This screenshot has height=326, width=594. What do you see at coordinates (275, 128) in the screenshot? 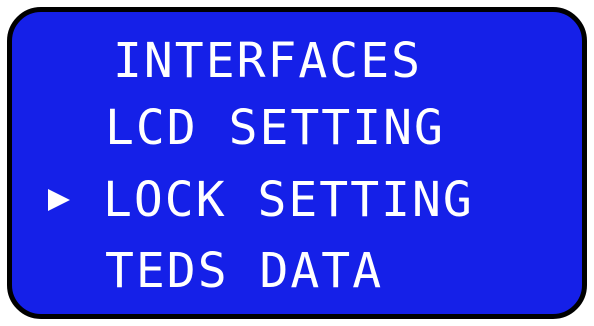
I see `menu-item-lcd-setting: LCD SETTING` at bounding box center [275, 128].